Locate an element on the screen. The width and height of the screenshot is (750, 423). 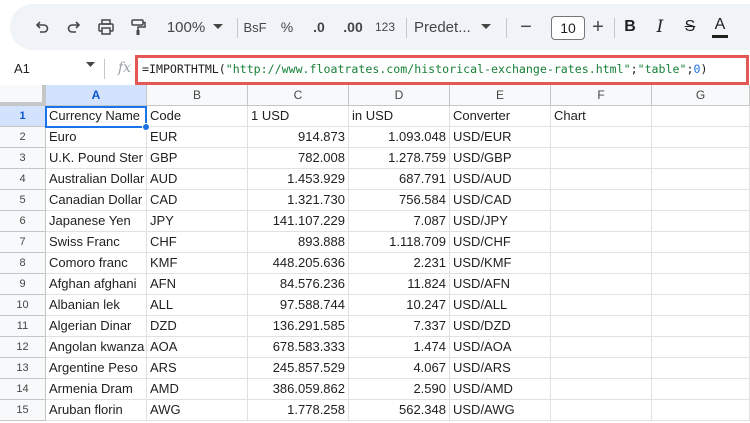
cell-e8: USD/KMF is located at coordinates (500, 263).